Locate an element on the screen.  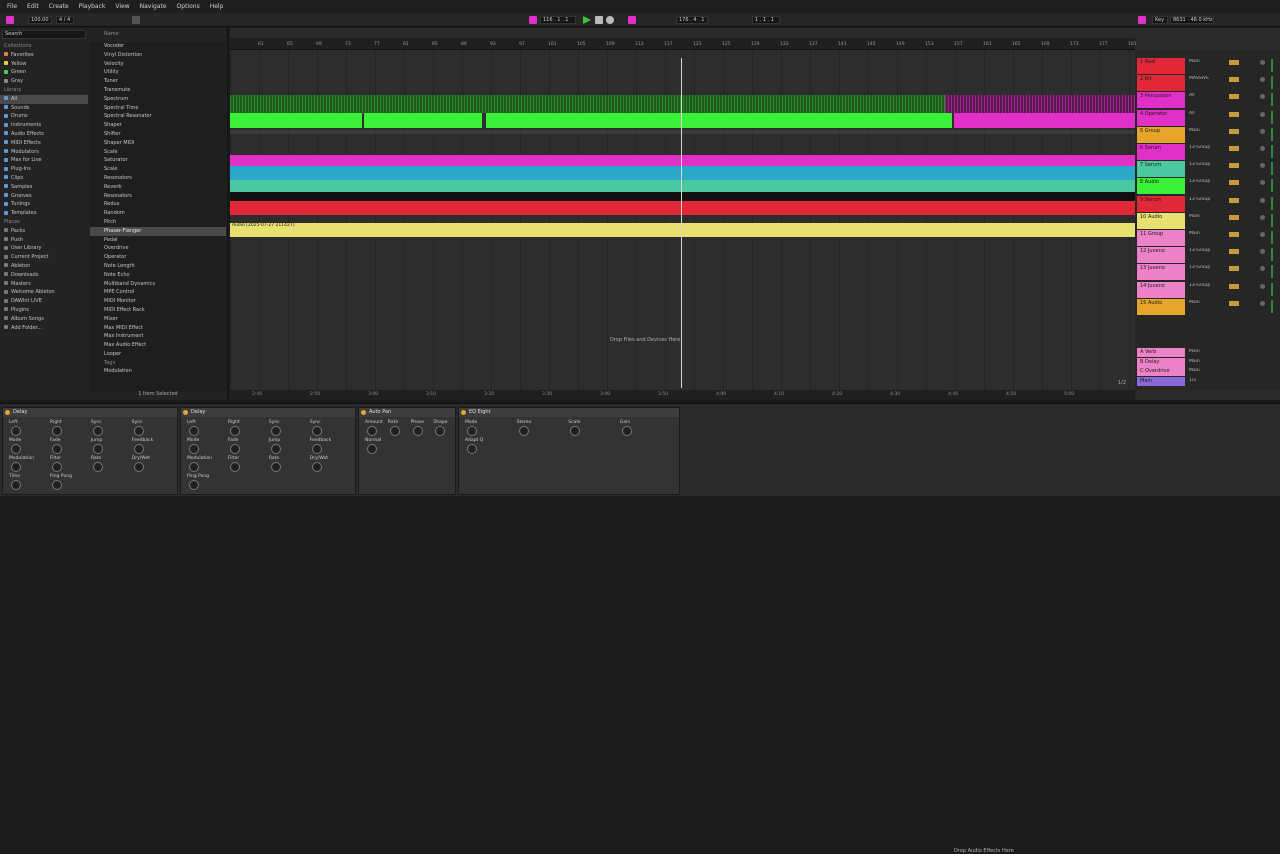
place-item: User Library is located at coordinates (44, 248).